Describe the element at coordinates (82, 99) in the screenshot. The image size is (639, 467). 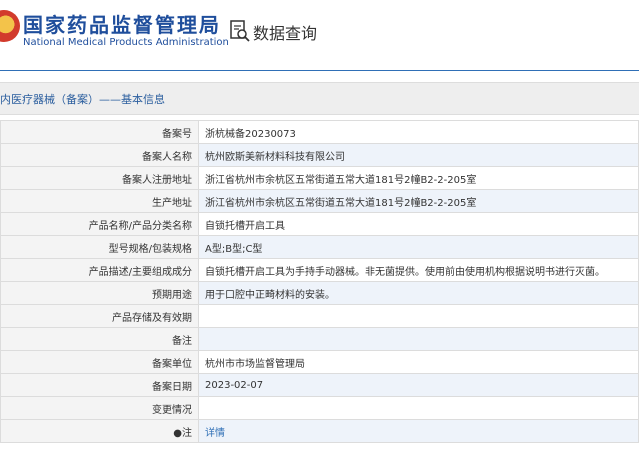
I see `section-title: 内医疗器械（备案）——基本信息` at that location.